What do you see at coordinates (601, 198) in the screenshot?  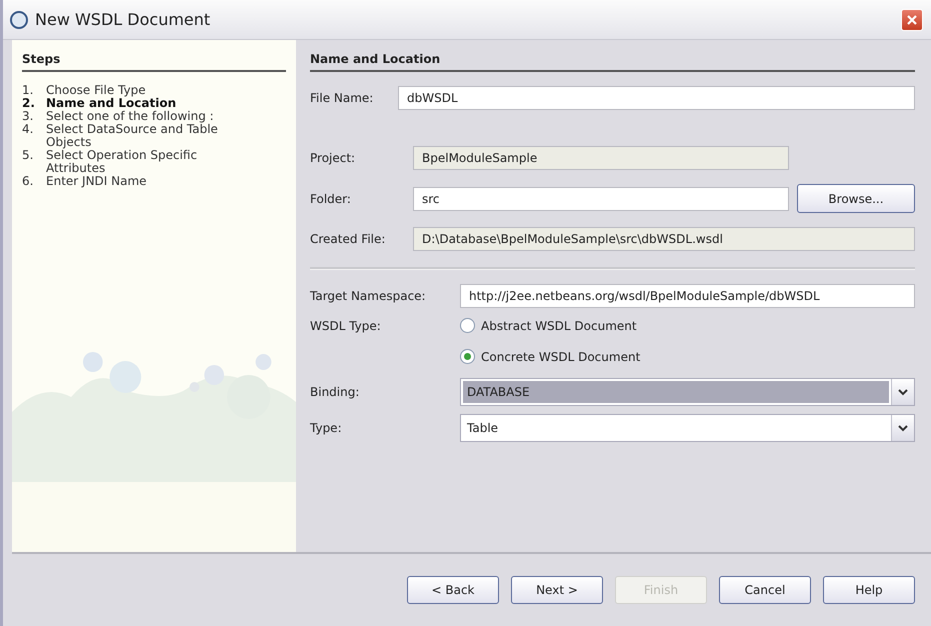 I see `folder-field: src` at bounding box center [601, 198].